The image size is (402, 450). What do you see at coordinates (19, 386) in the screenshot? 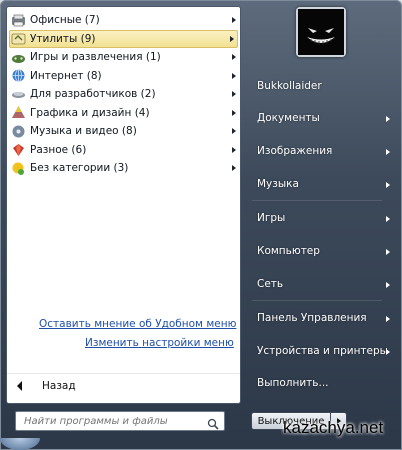
I see `back-arrow-icon` at bounding box center [19, 386].